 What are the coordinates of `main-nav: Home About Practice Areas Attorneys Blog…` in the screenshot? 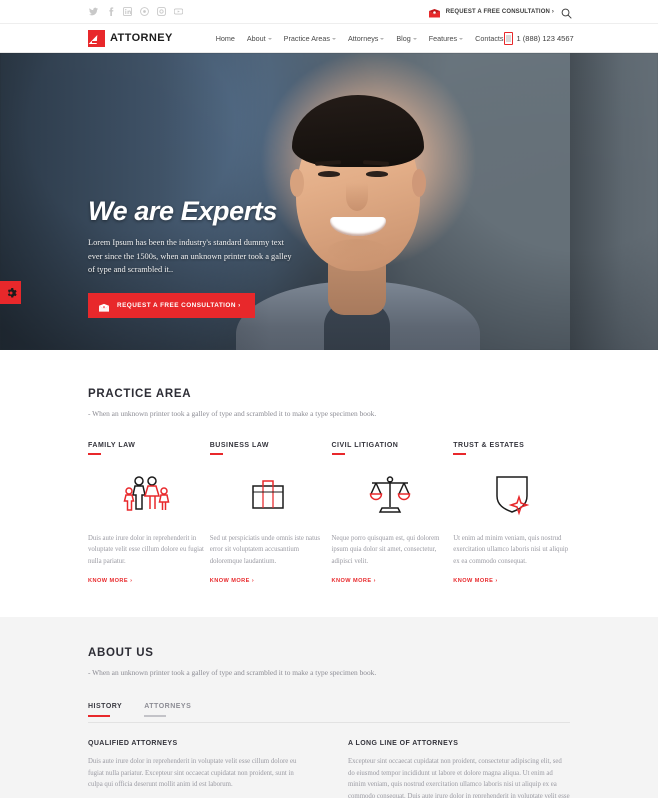 It's located at (360, 38).